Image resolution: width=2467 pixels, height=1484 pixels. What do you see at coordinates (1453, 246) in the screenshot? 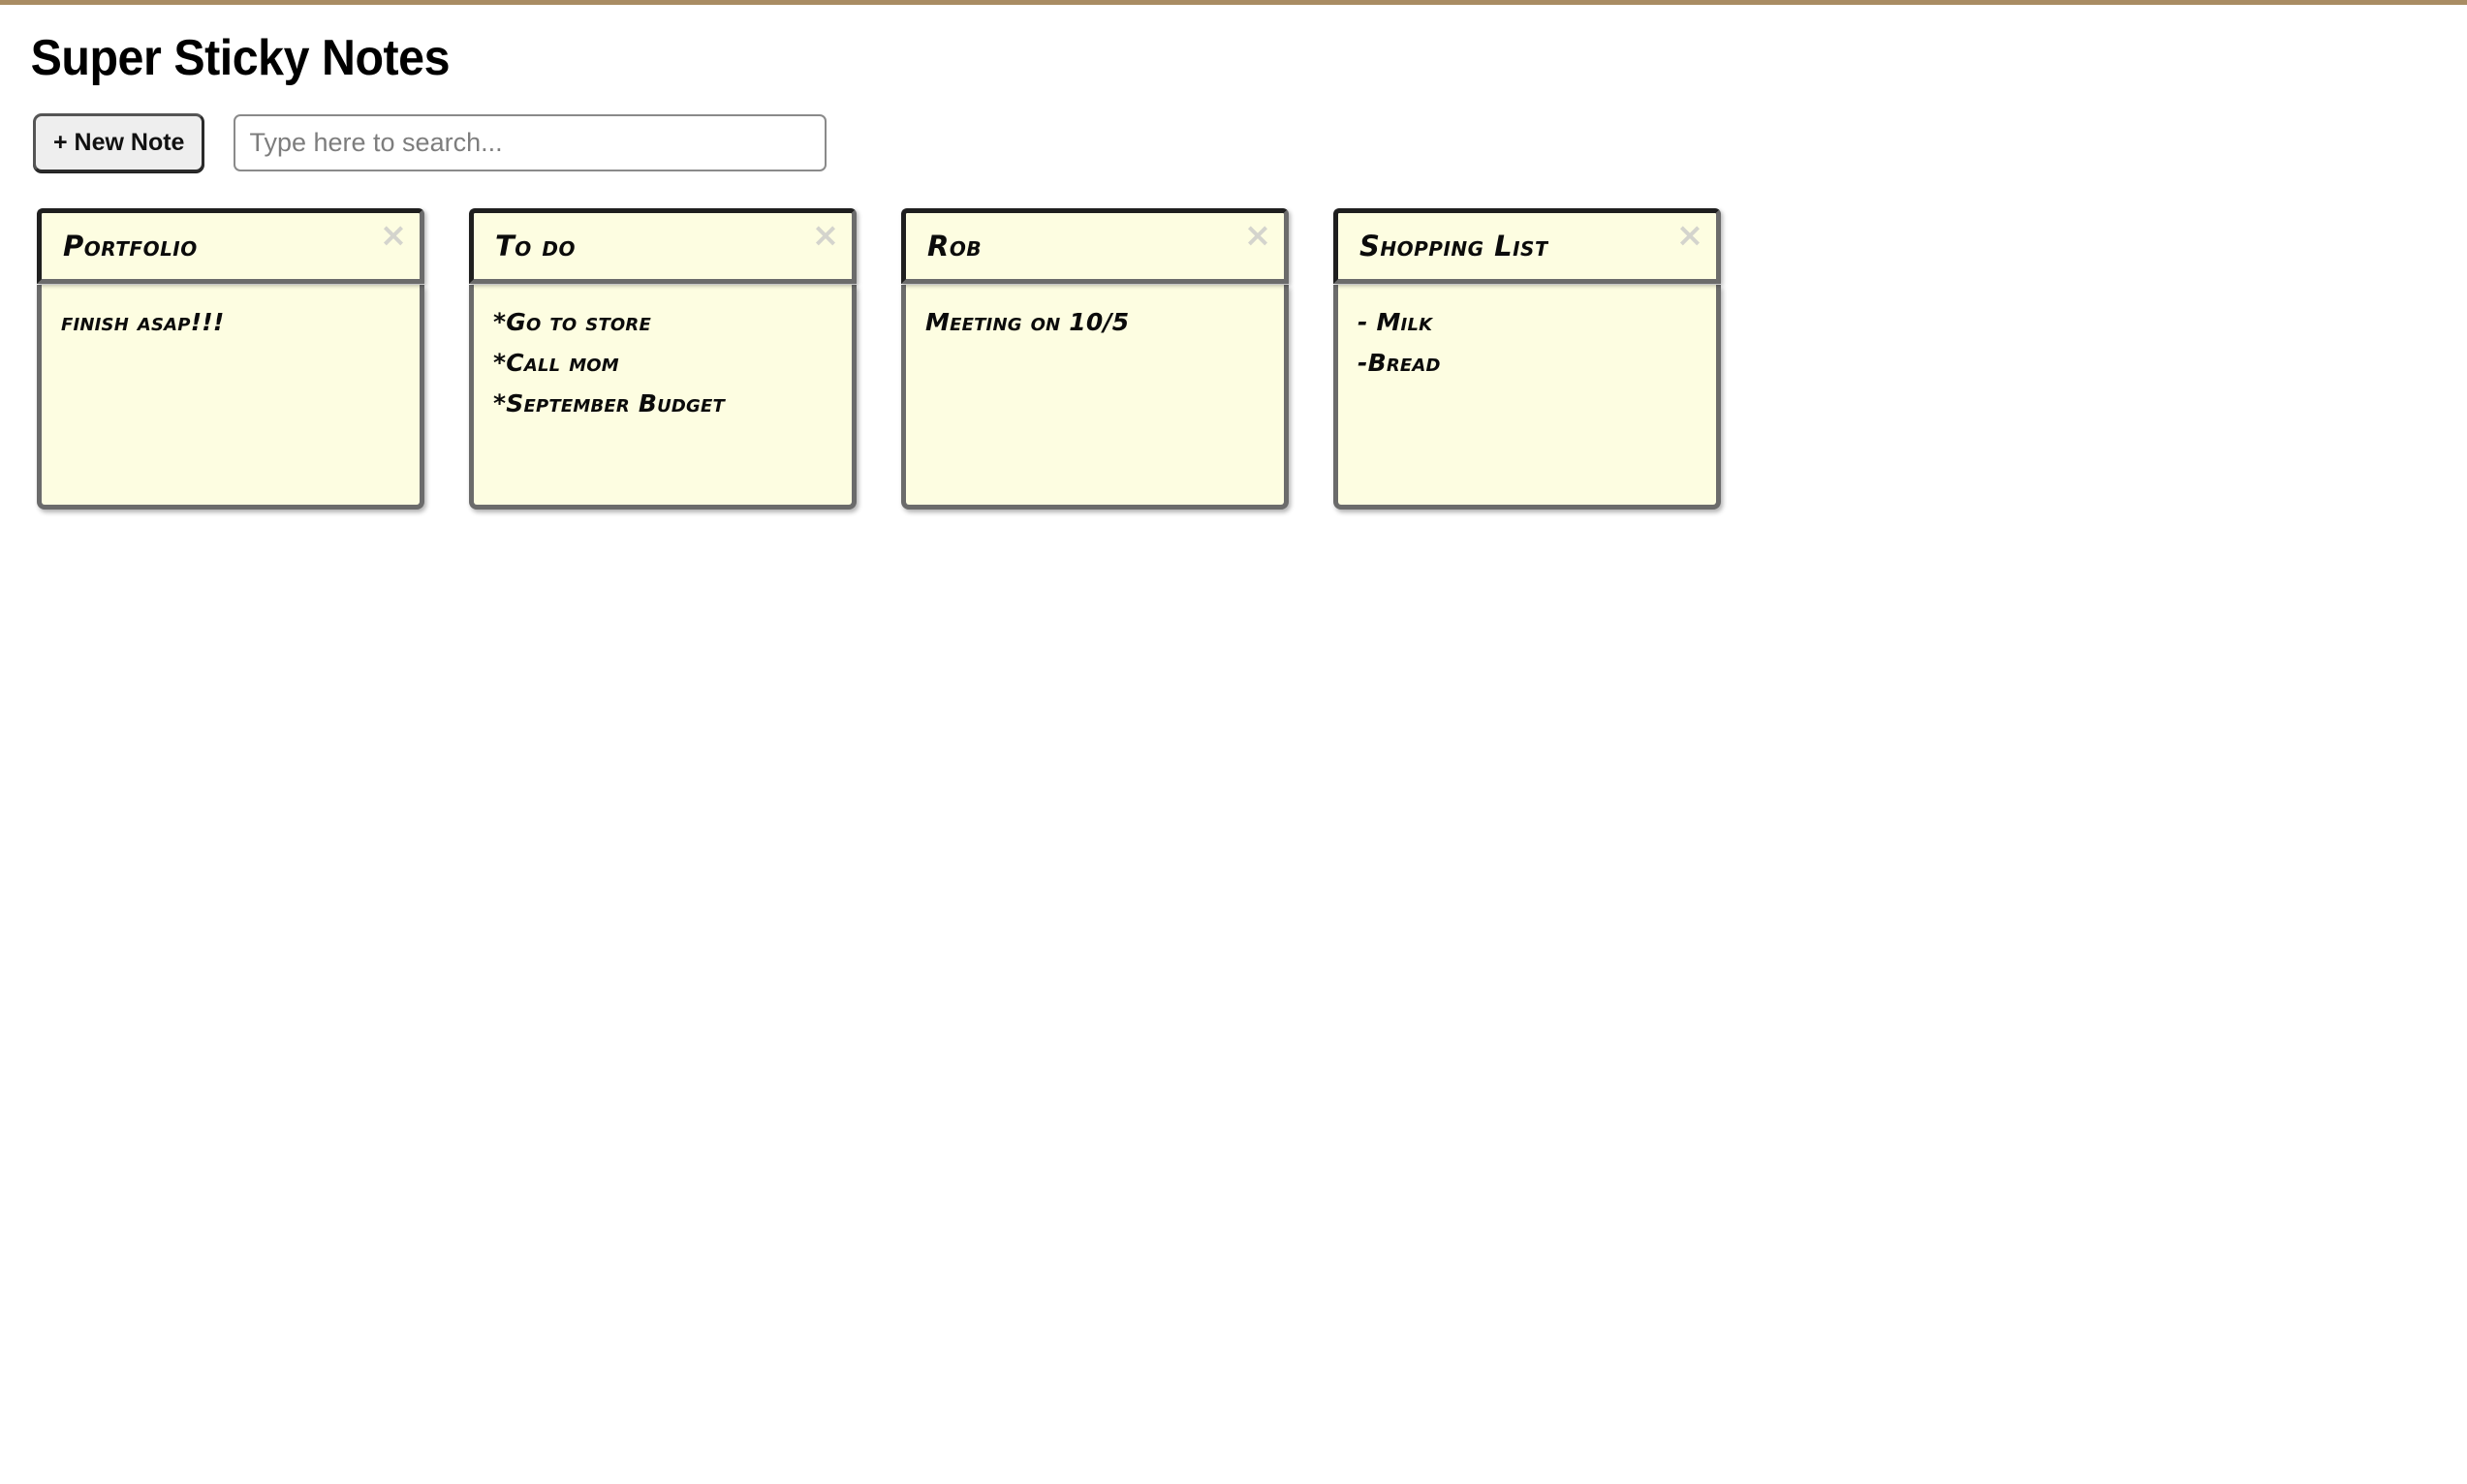
I see `note-title: Shopping List` at bounding box center [1453, 246].